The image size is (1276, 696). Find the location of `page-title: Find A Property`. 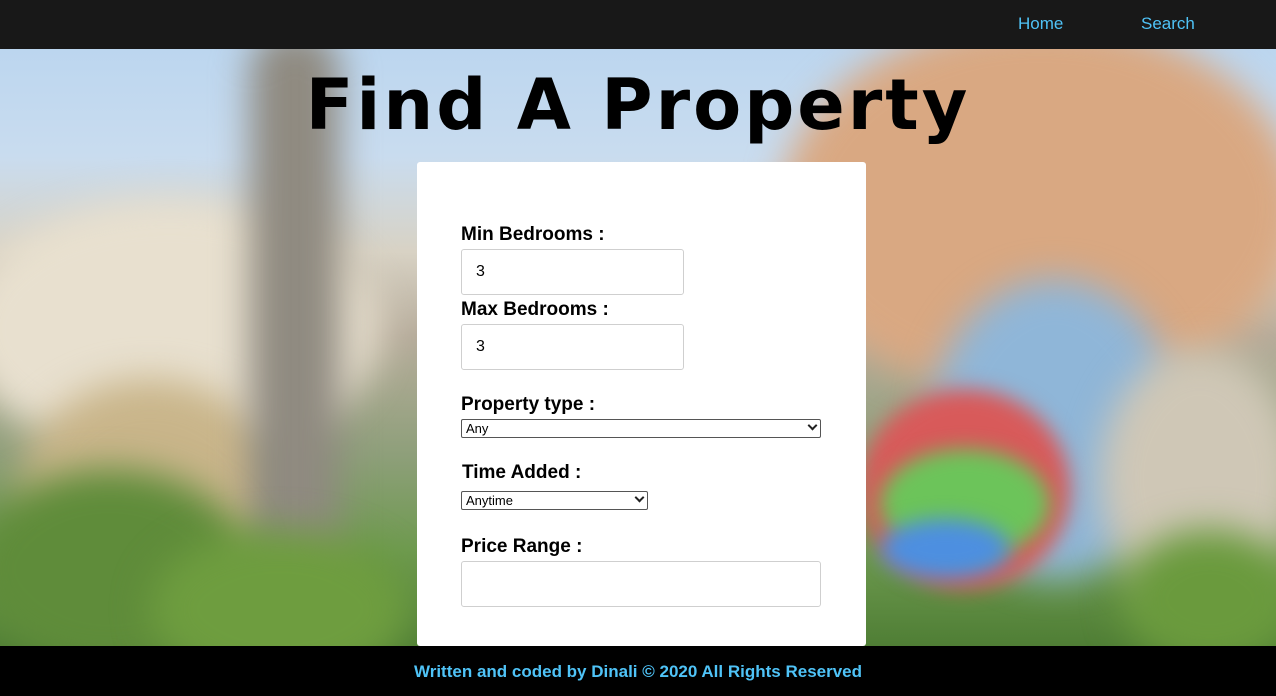

page-title: Find A Property is located at coordinates (638, 105).